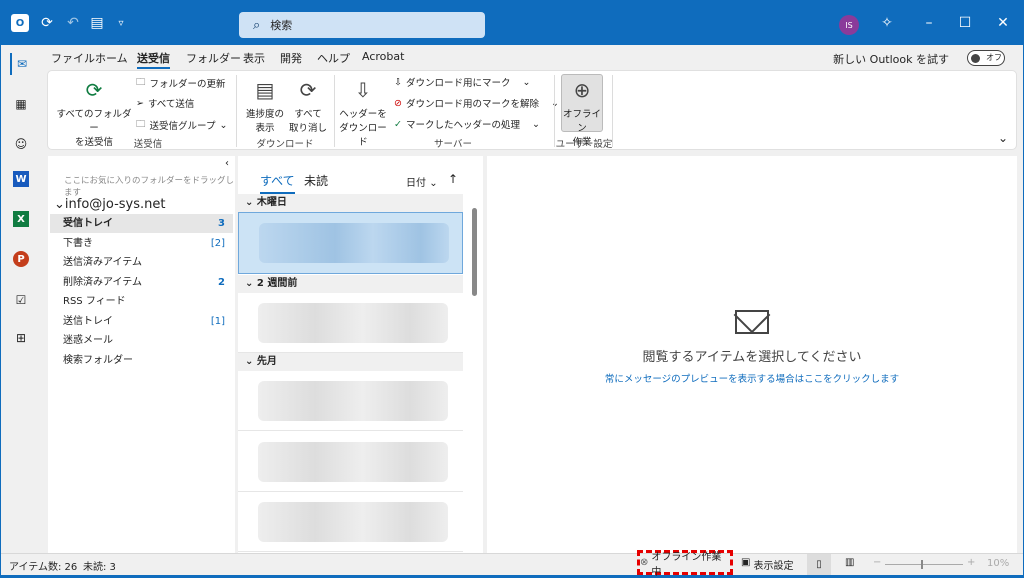  What do you see at coordinates (97, 23) in the screenshot?
I see `quick-access-icon: ▤` at bounding box center [97, 23].